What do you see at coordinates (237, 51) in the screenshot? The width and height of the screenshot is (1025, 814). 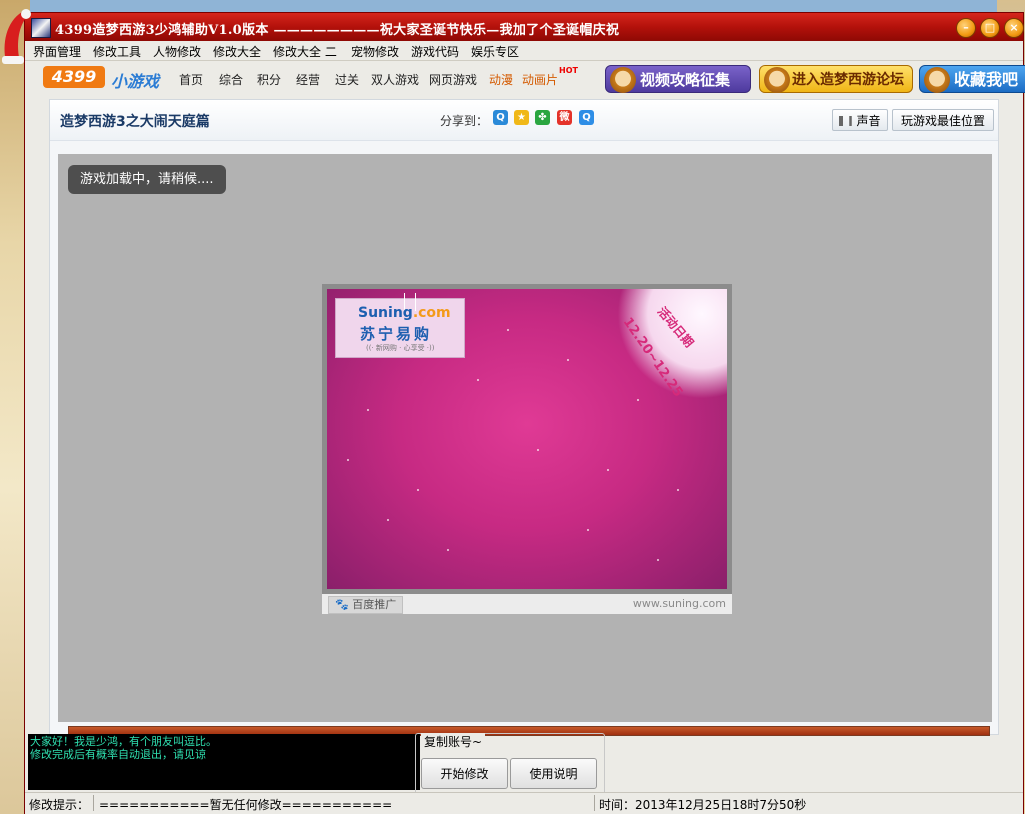 I see `menu-item-all-mods: 修改大全` at bounding box center [237, 51].